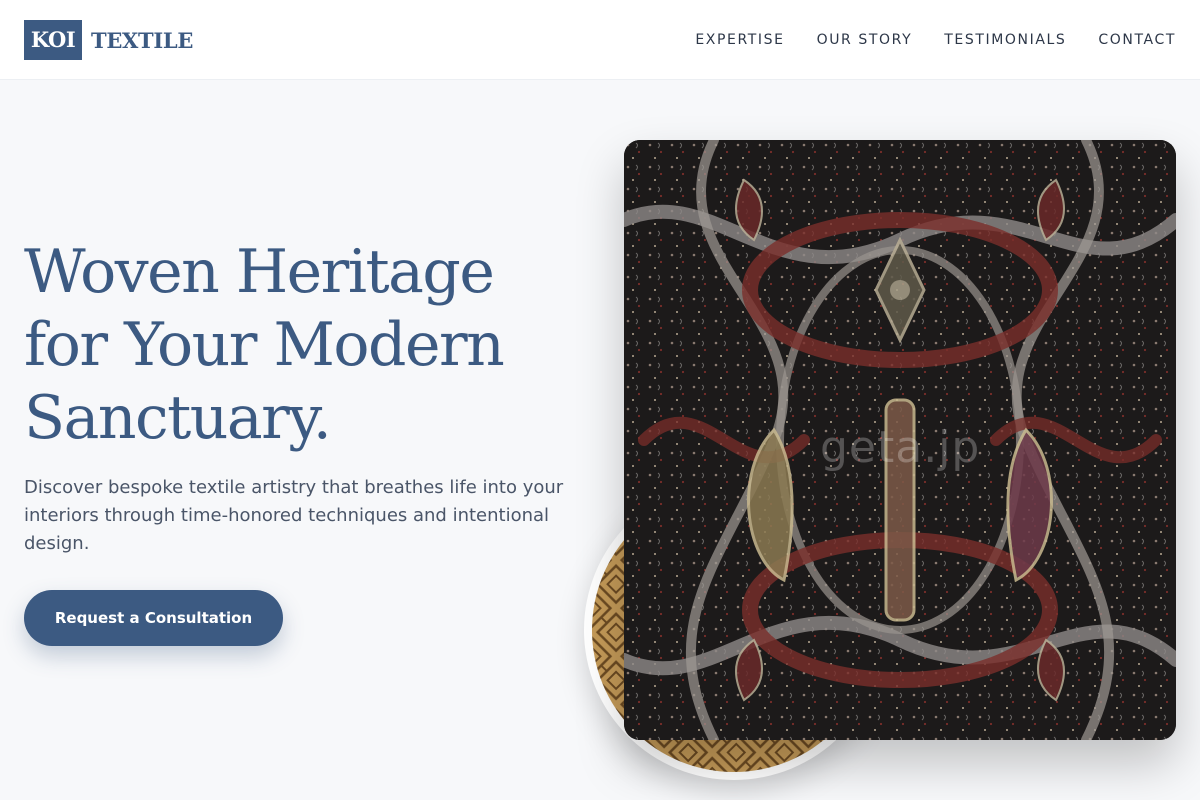 The image size is (1200, 800). What do you see at coordinates (900, 447) in the screenshot?
I see `image-watermark: geta.jp` at bounding box center [900, 447].